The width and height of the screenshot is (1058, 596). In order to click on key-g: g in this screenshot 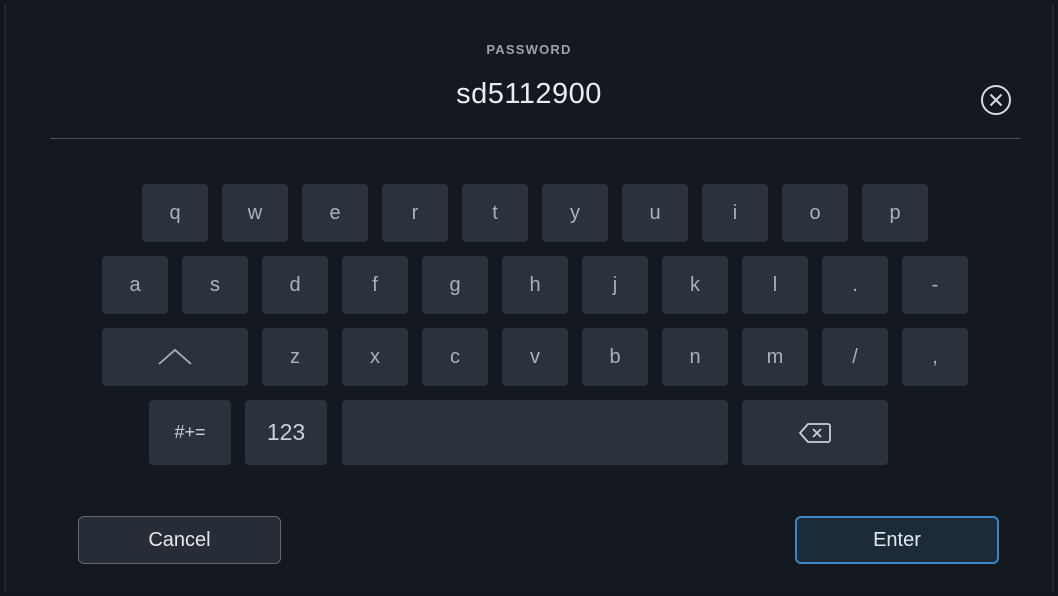, I will do `click(455, 285)`.